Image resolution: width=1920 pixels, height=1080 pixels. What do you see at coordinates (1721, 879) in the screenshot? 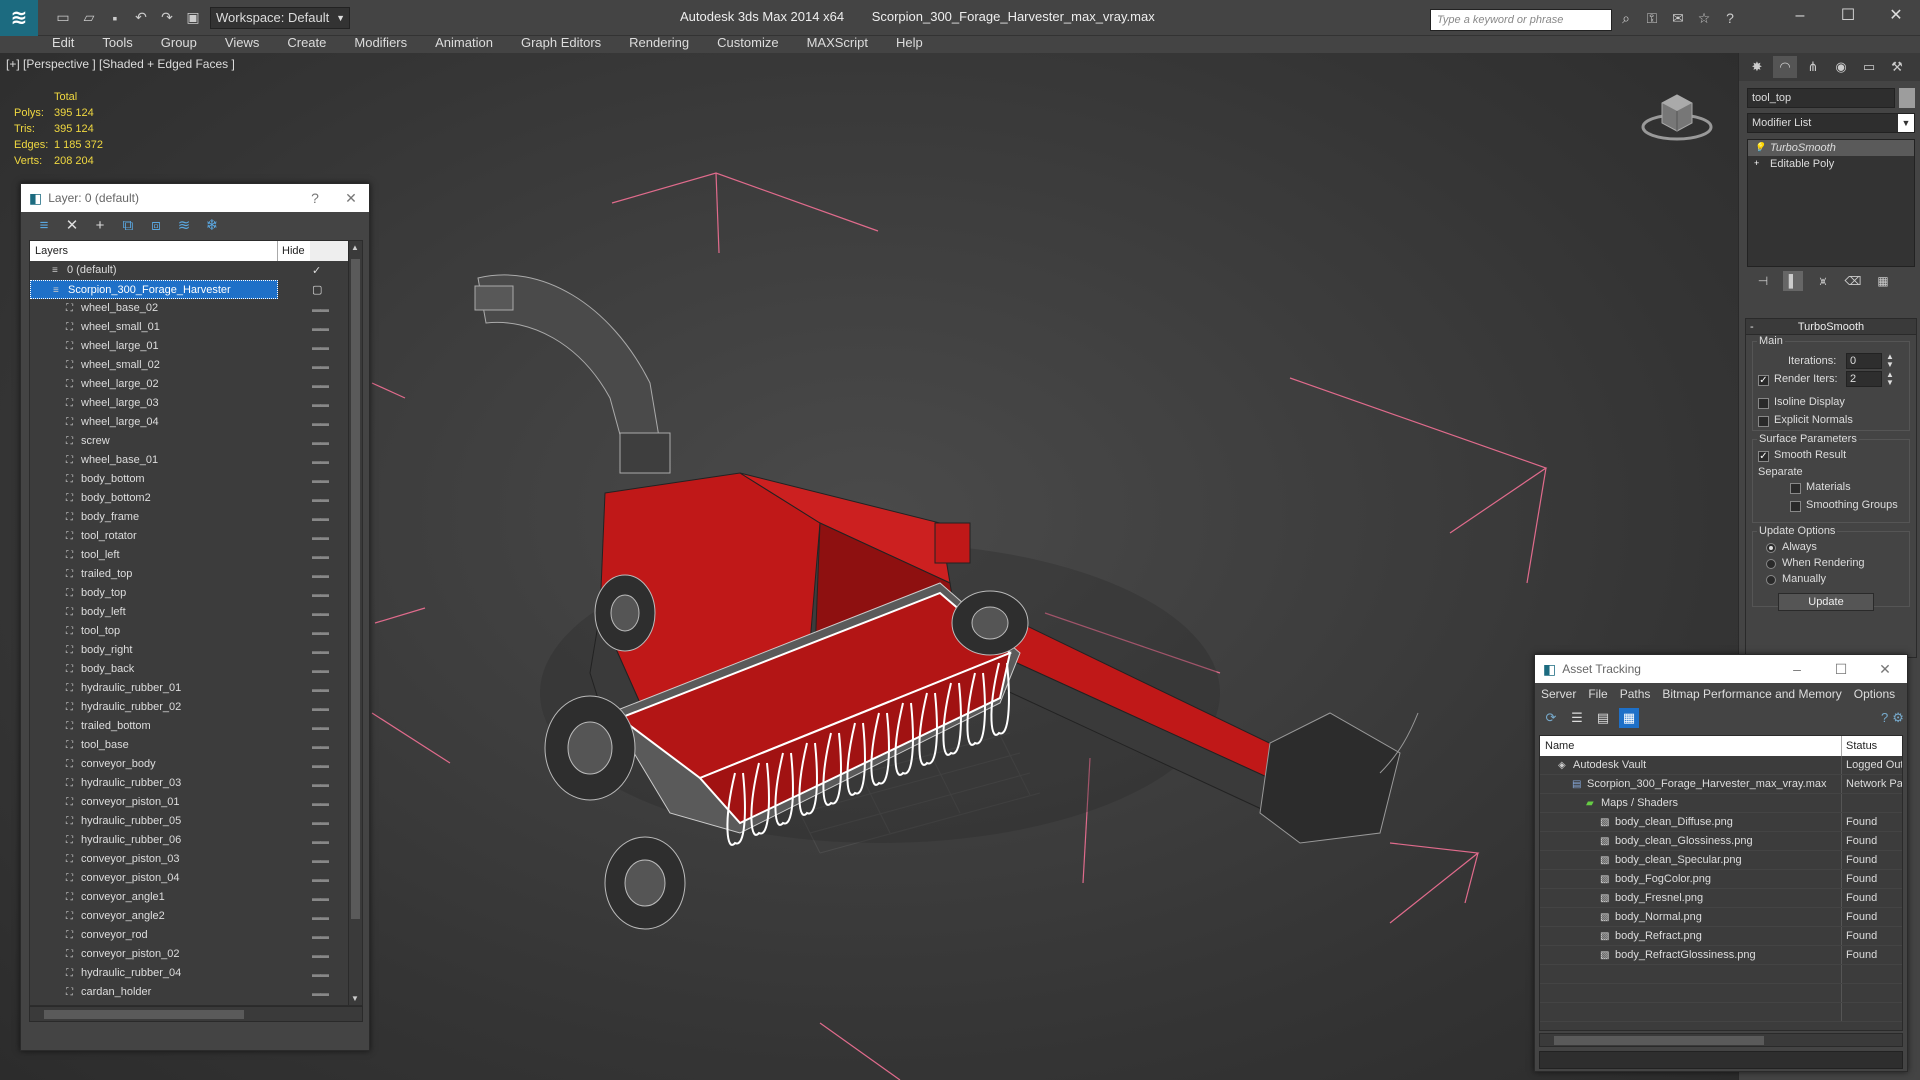
I see `asset-row: ▧ body_FogColor.png Found` at bounding box center [1721, 879].